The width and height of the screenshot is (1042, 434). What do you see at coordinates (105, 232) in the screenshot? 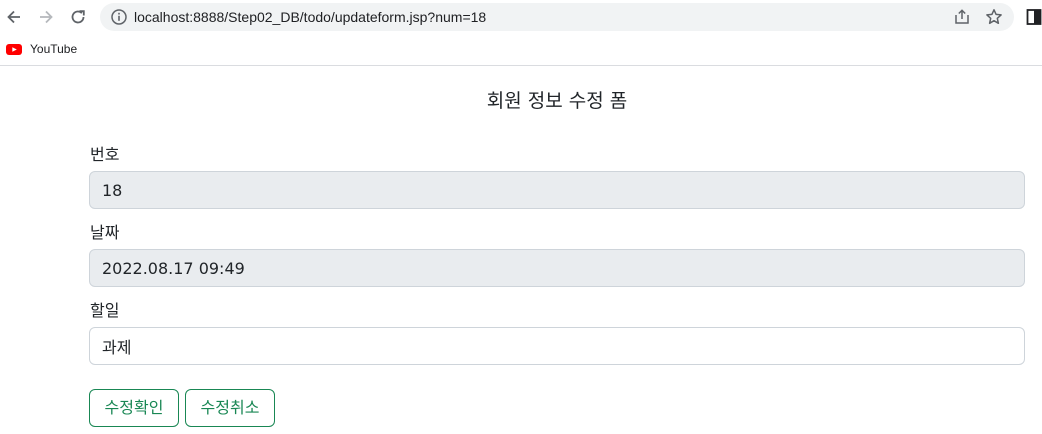
I see `field-label-date: 날짜` at bounding box center [105, 232].